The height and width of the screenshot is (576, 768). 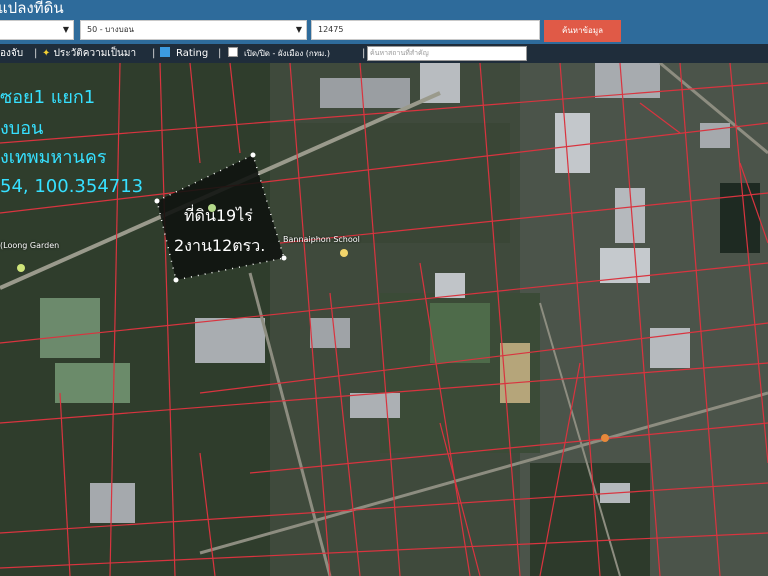 I want to click on rating-label: Rating, so click(x=192, y=53).